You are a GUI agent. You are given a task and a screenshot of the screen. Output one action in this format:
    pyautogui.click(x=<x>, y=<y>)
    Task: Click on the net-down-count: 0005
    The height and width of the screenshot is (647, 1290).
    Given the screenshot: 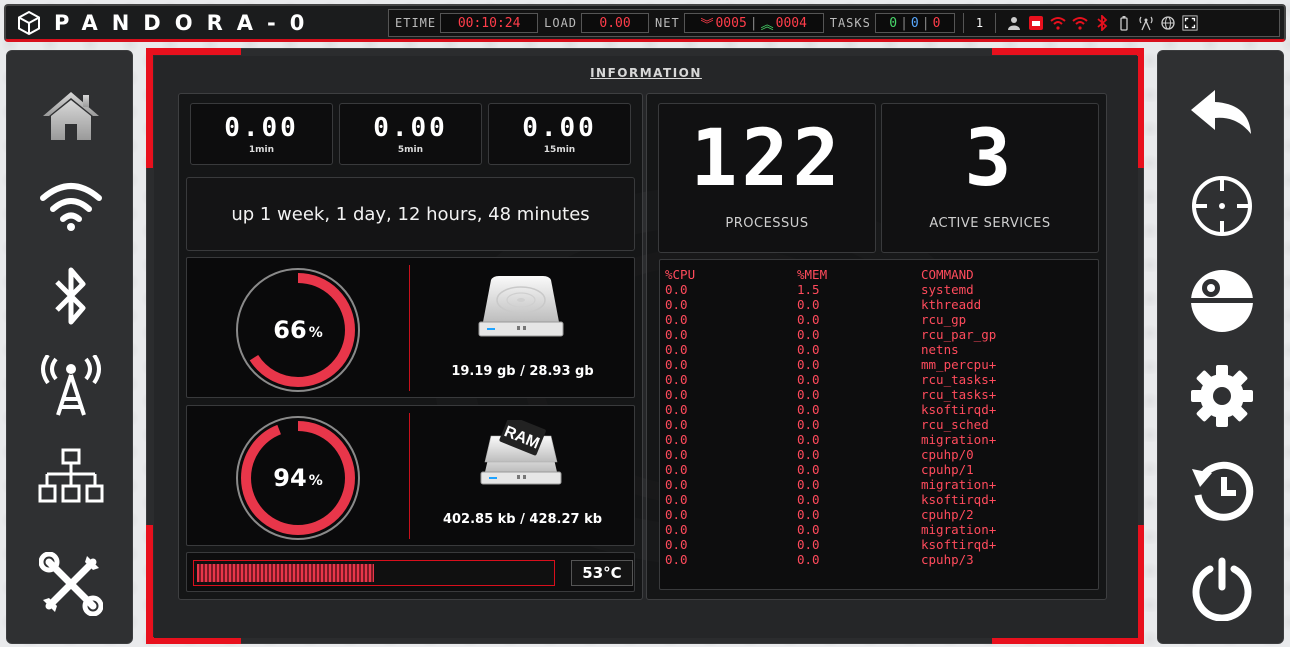 What is the action you would take?
    pyautogui.click(x=731, y=23)
    